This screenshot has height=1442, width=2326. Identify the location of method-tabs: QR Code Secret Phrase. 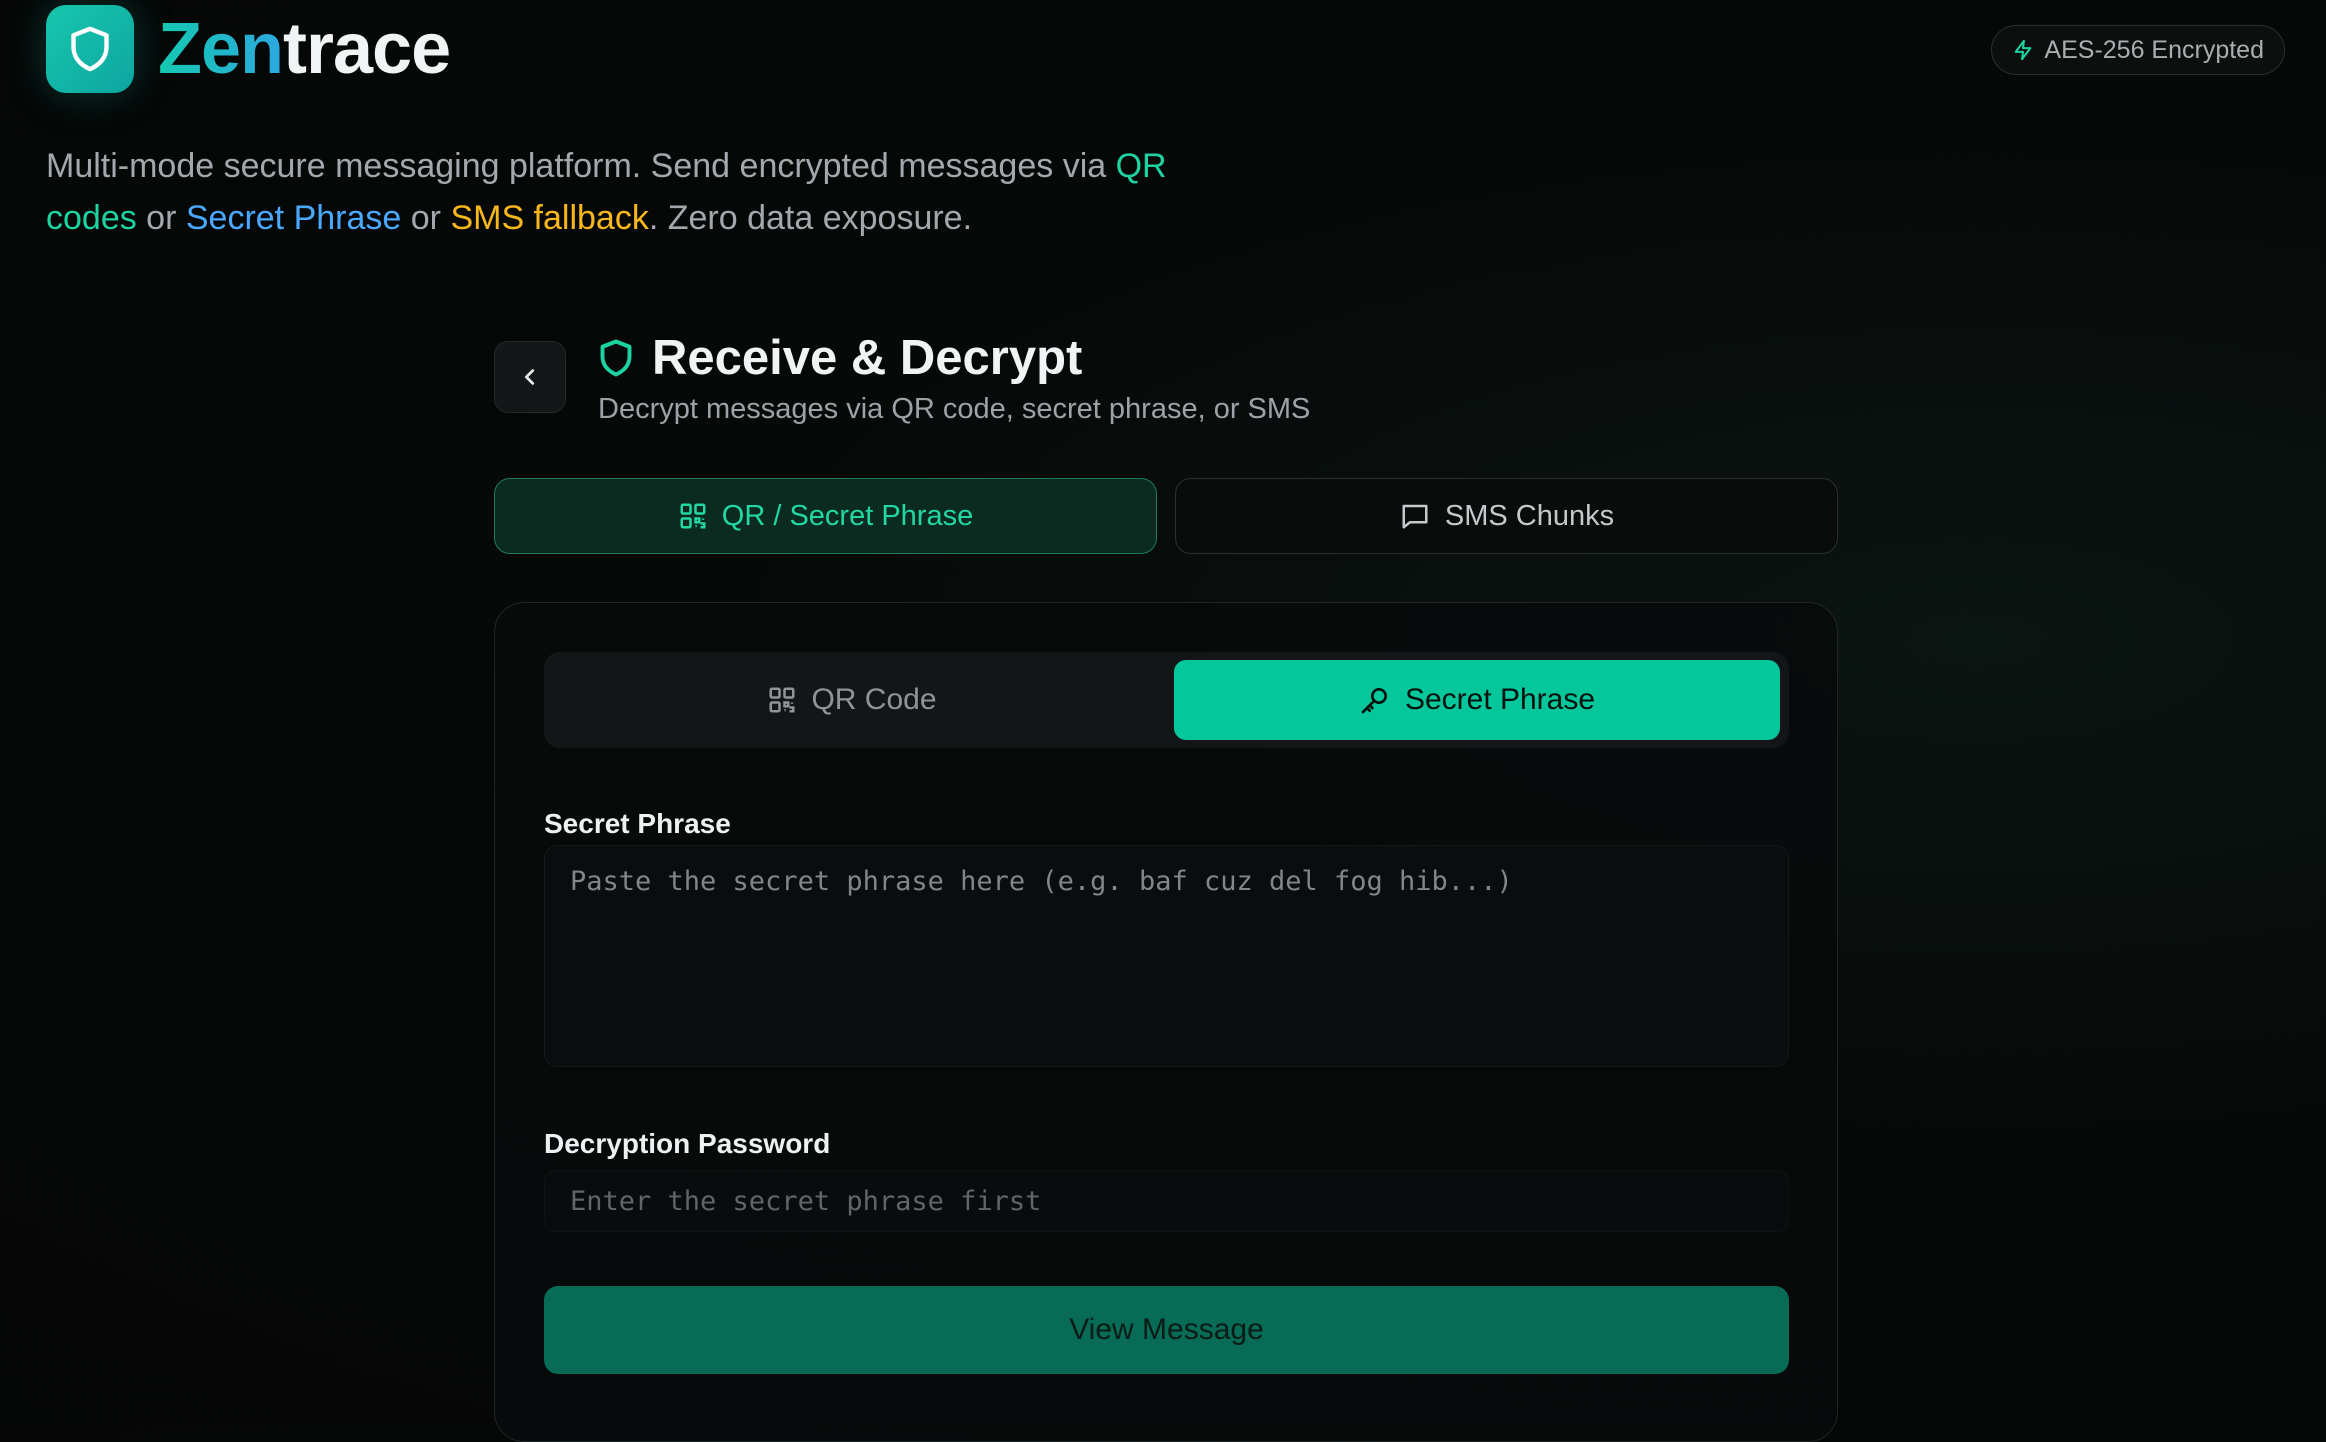
(1166, 700).